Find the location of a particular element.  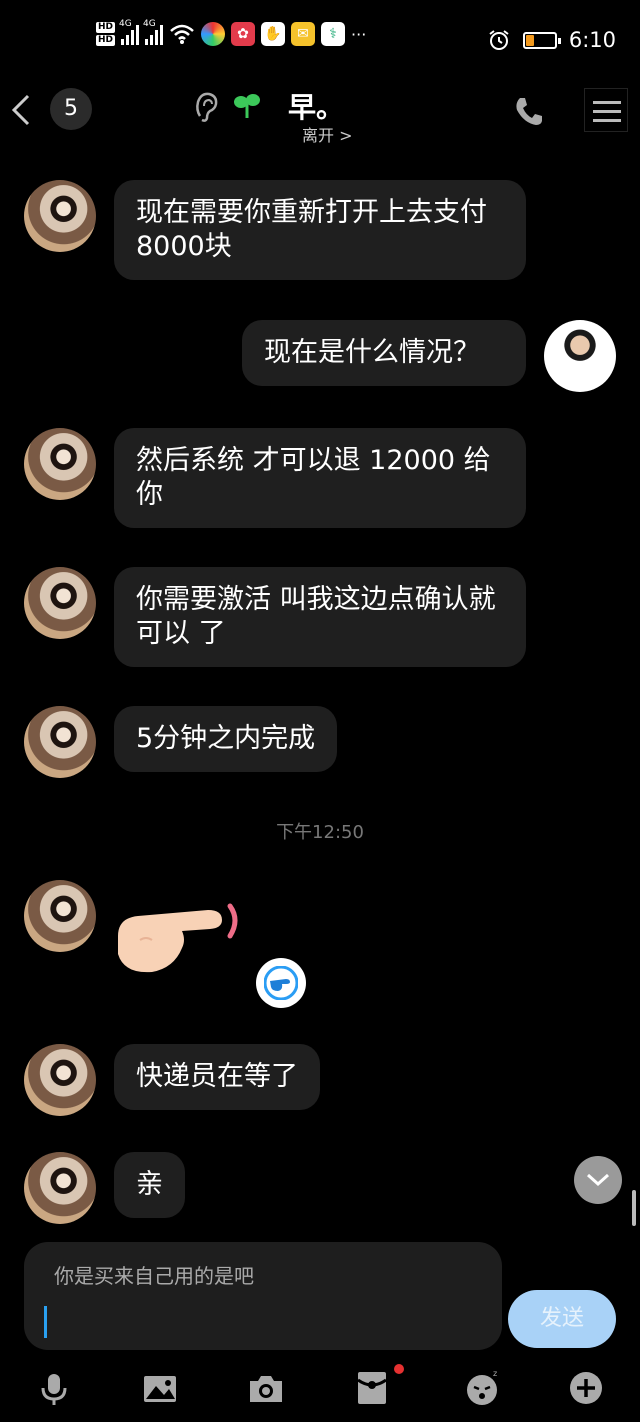

message-bubble: 5分钟之内完成 is located at coordinates (226, 739).